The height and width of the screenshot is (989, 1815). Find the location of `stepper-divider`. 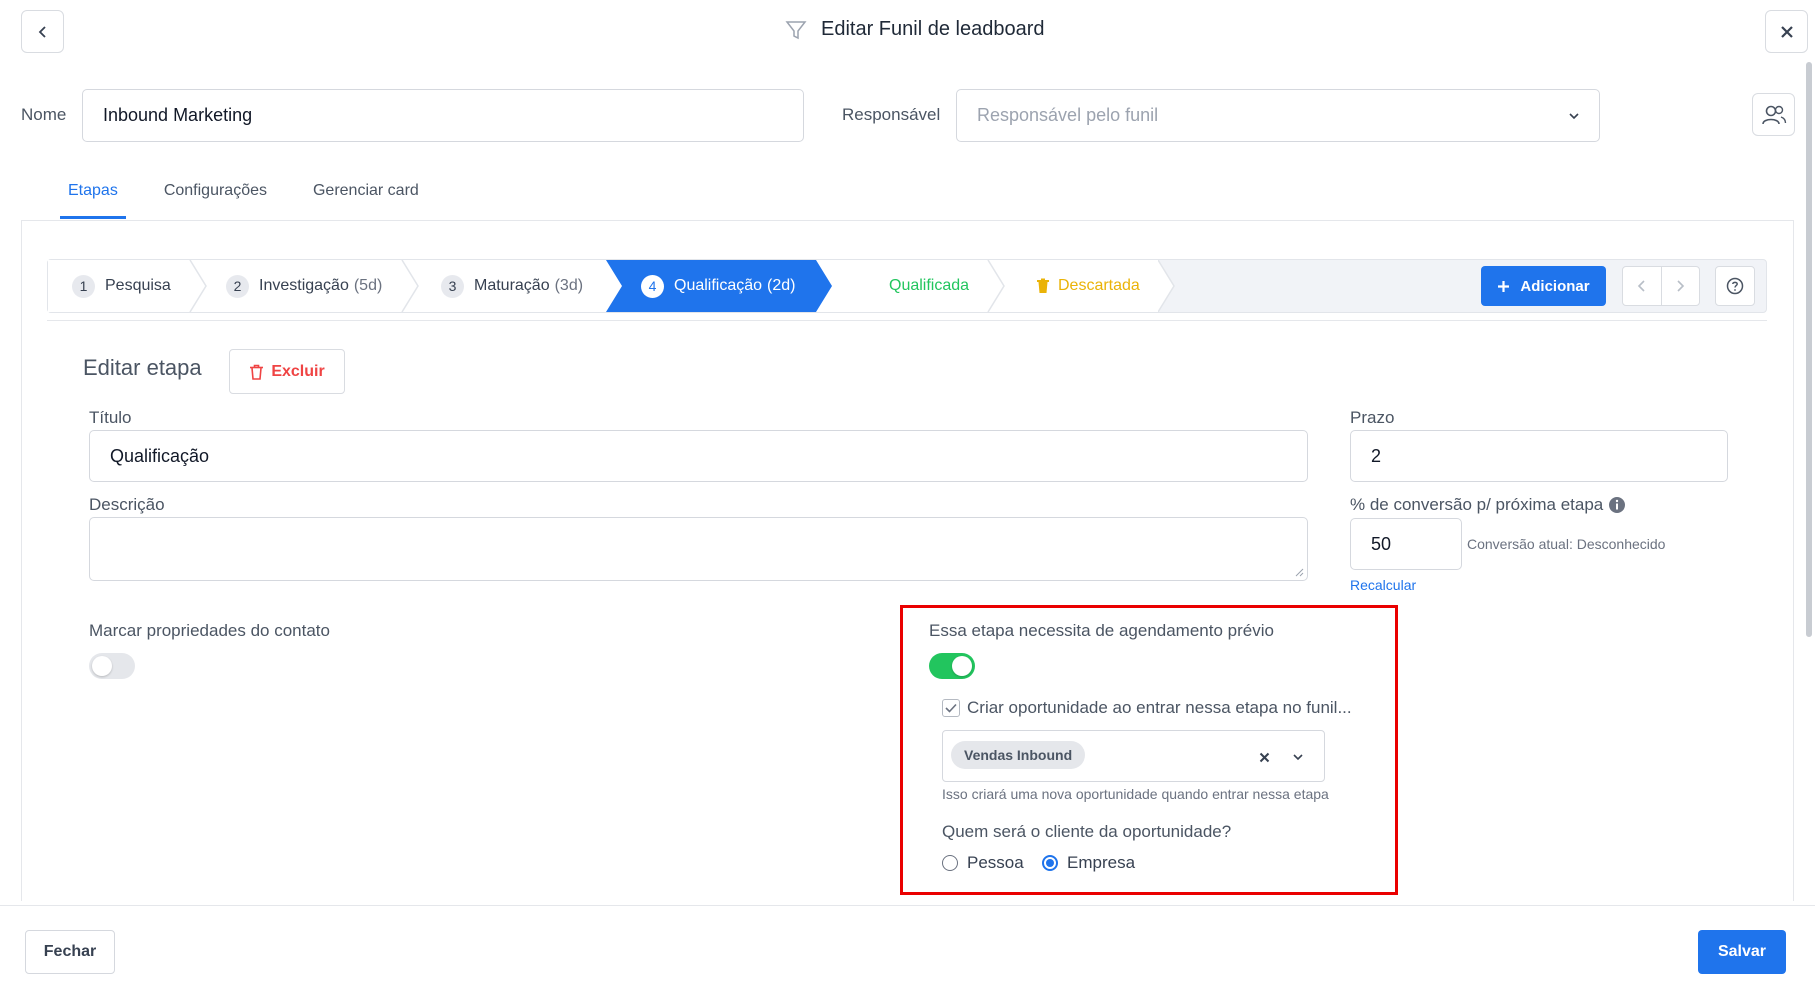

stepper-divider is located at coordinates (907, 320).